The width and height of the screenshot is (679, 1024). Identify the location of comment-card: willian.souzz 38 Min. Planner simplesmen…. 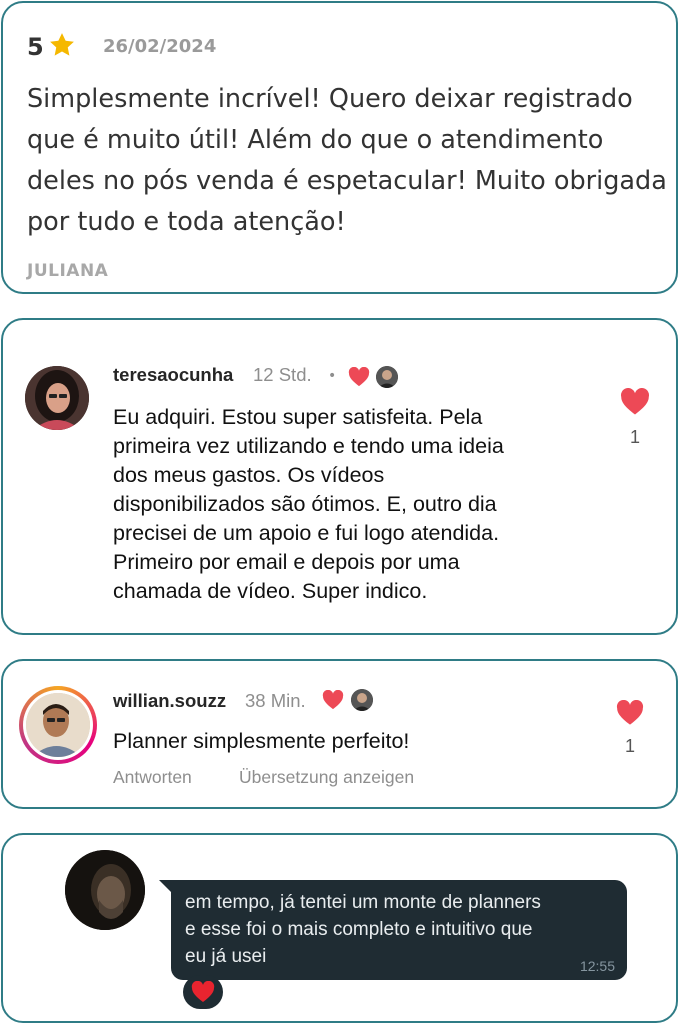
(339, 734).